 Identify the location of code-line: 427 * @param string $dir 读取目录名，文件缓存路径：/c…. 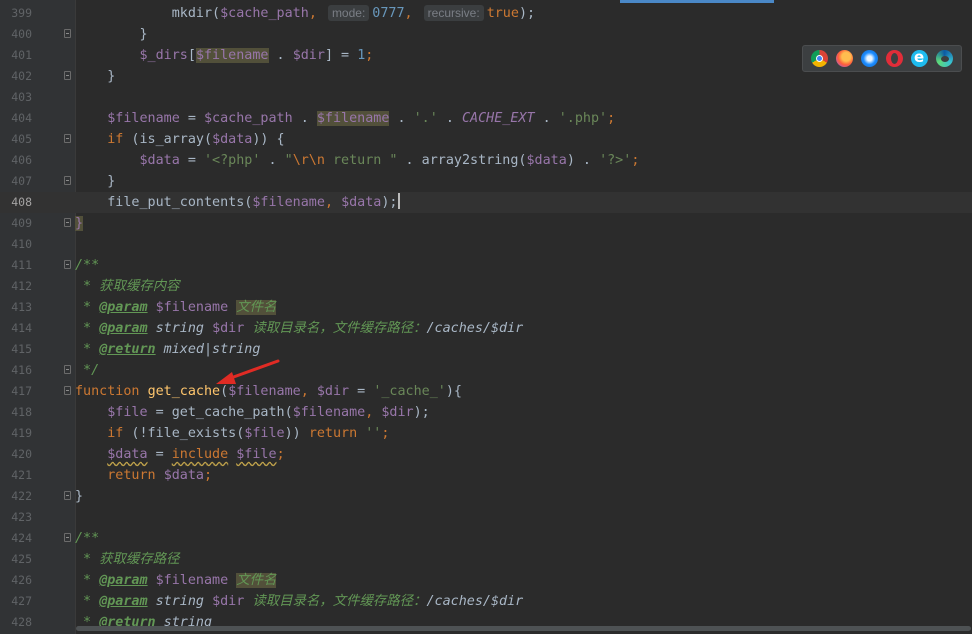
(486, 601).